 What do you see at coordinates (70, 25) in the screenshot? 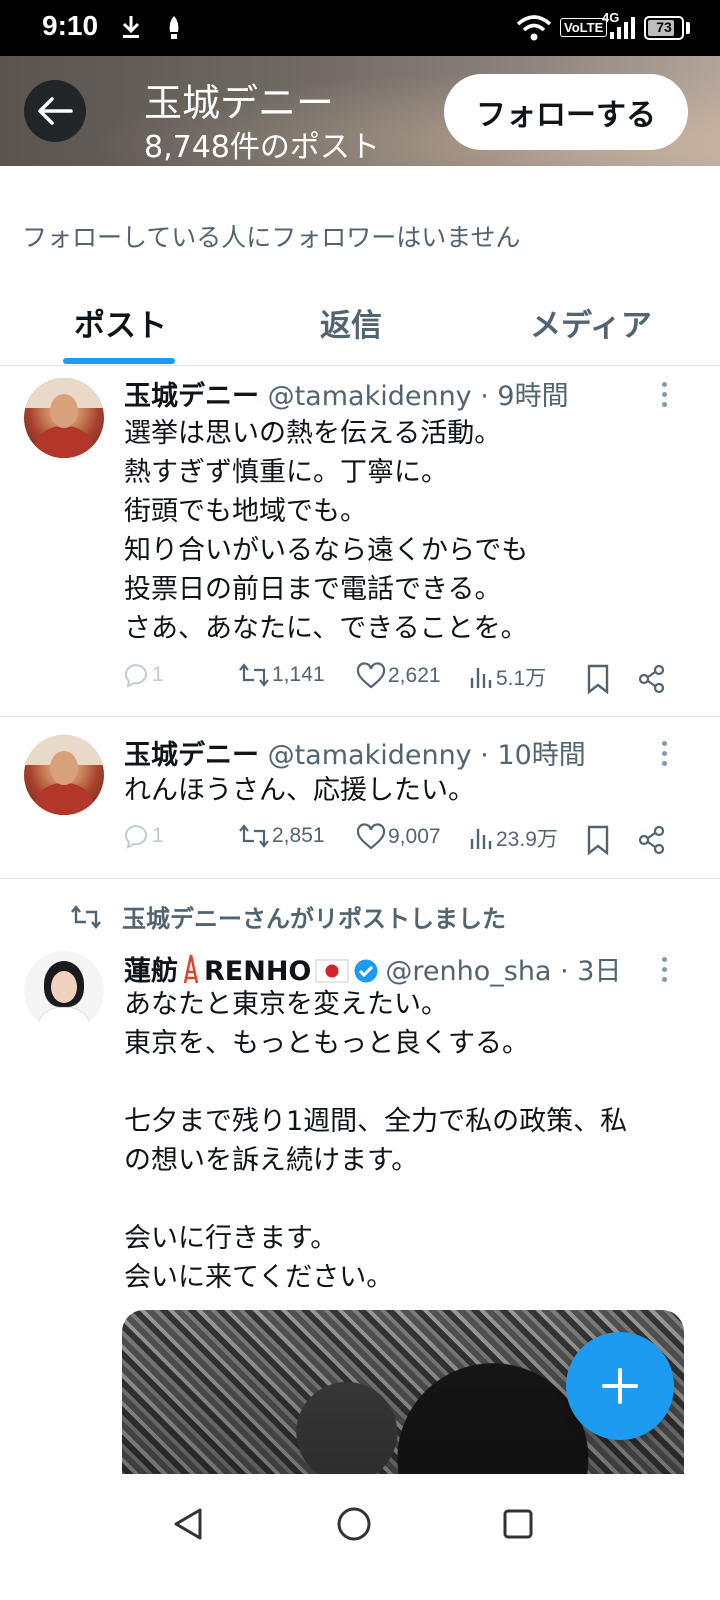
I see `status-time: 9:10` at bounding box center [70, 25].